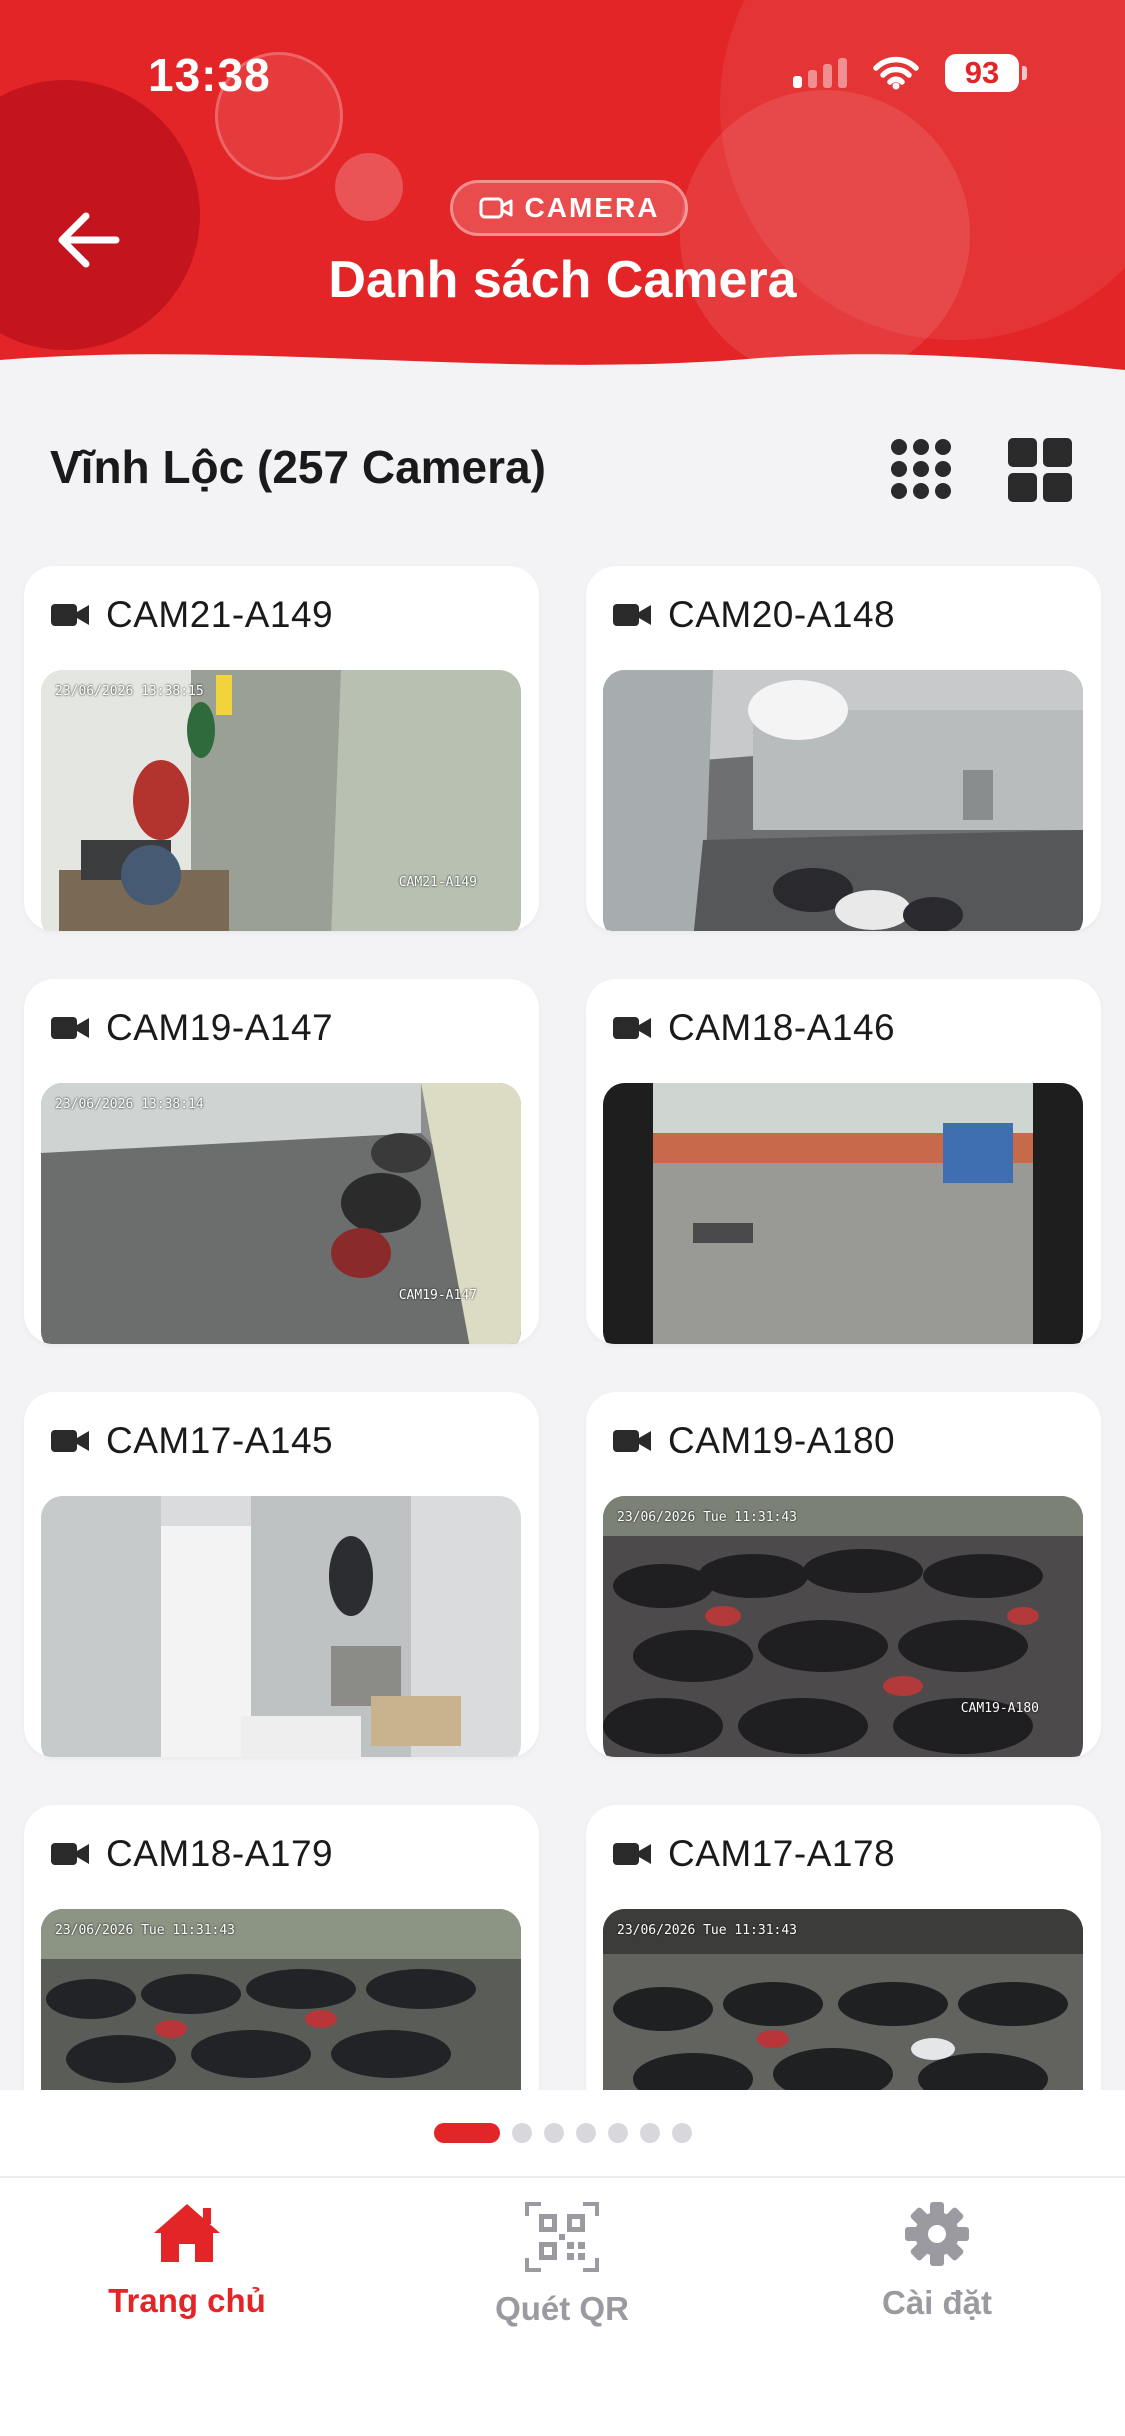  What do you see at coordinates (369, 187) in the screenshot?
I see `header-decoration` at bounding box center [369, 187].